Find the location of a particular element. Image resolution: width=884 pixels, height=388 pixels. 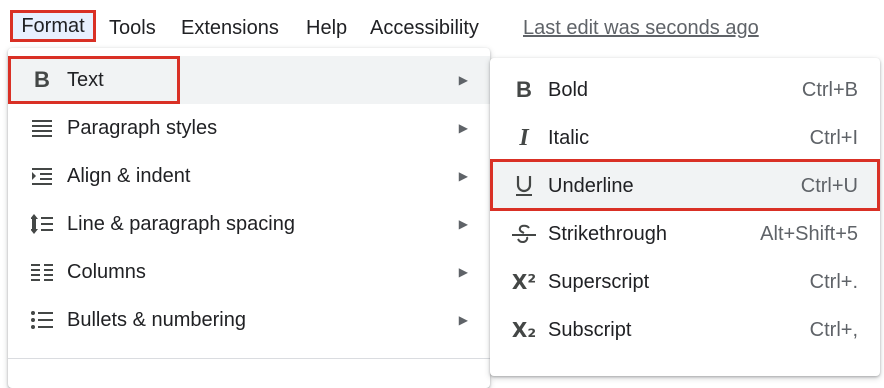

shortcut-label: Ctrl+I is located at coordinates (833, 138).